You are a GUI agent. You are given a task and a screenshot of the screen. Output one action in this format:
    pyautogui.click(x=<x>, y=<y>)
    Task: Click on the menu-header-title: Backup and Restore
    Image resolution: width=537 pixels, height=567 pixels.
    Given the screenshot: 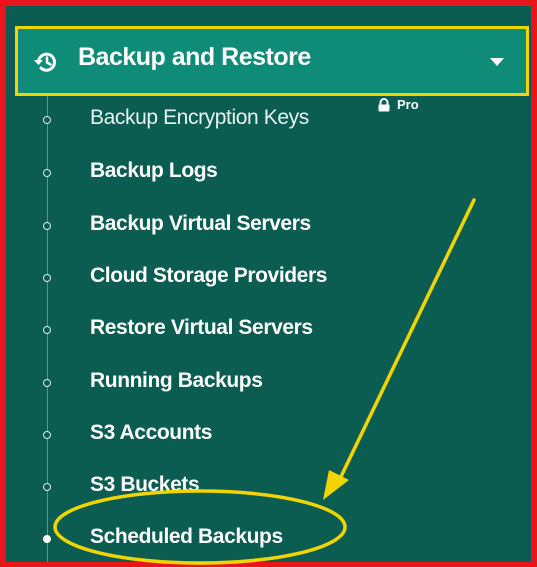 What is the action you would take?
    pyautogui.click(x=194, y=57)
    